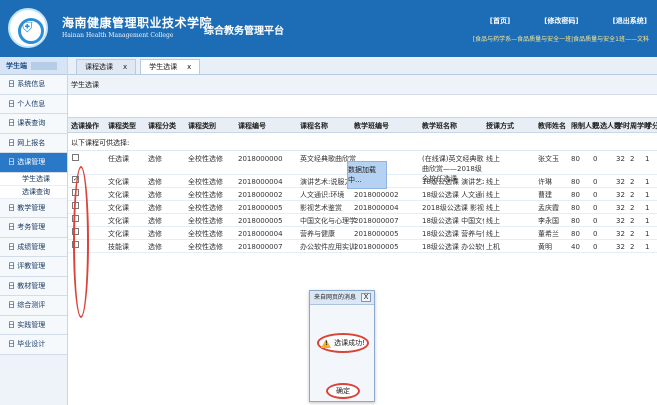 The width and height of the screenshot is (657, 405). Describe the element at coordinates (118, 247) in the screenshot. I see `table-cell: 技能课` at that location.